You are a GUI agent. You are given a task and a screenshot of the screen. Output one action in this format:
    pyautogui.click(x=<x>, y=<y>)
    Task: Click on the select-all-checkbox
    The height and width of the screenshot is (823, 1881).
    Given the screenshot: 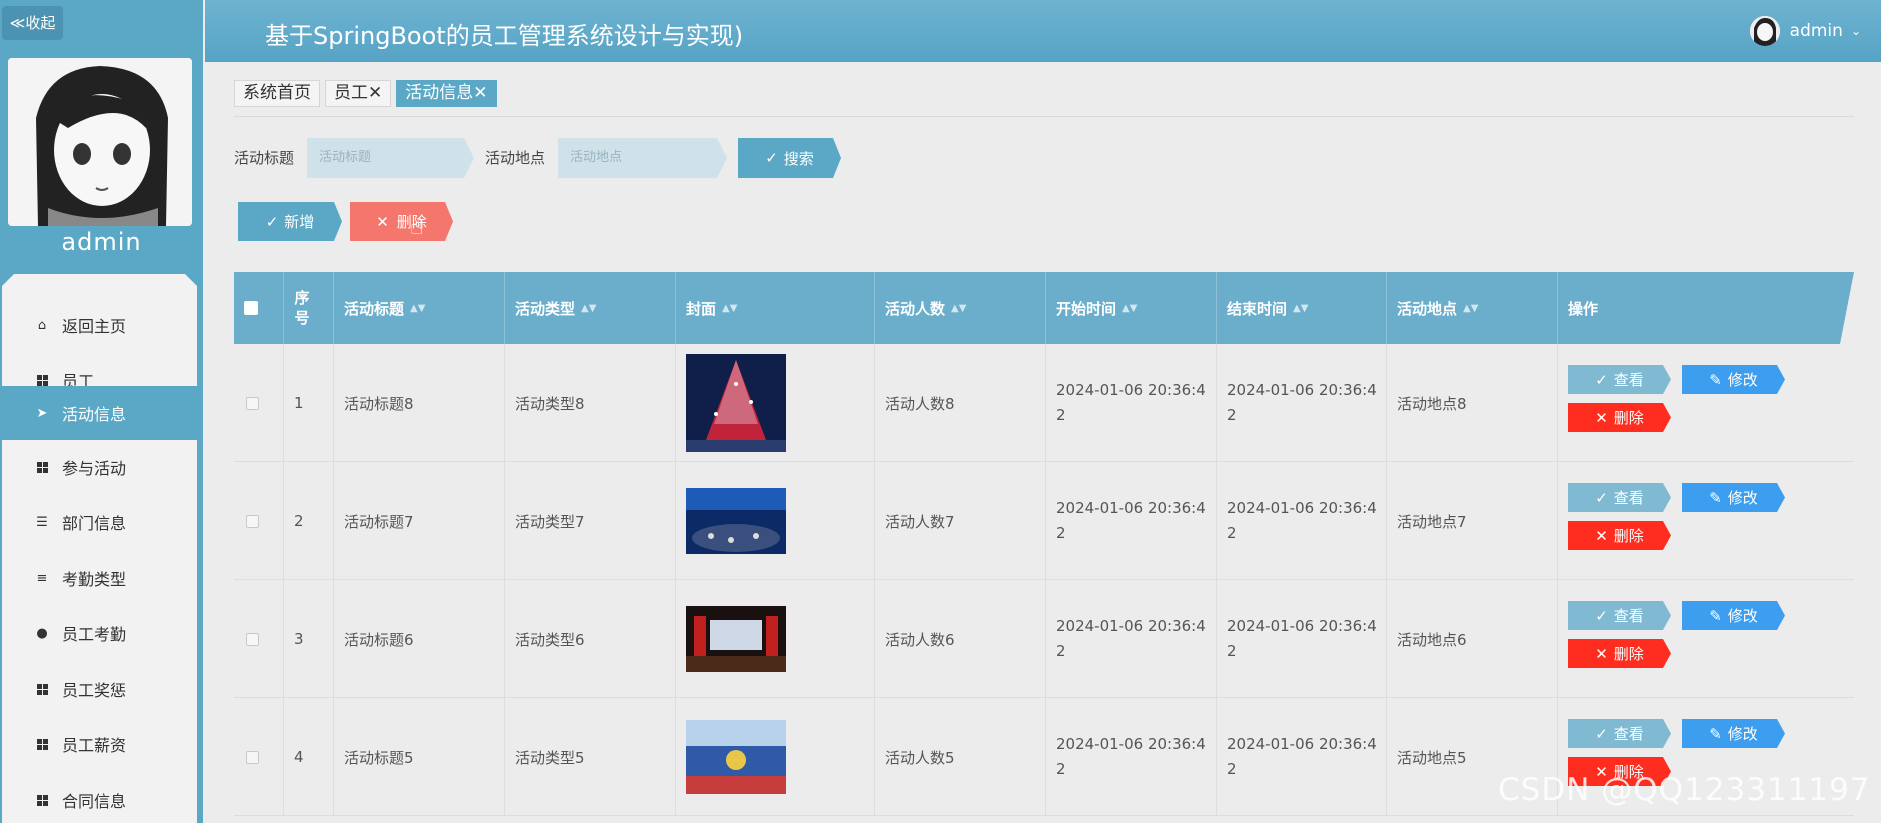 What is the action you would take?
    pyautogui.click(x=251, y=308)
    